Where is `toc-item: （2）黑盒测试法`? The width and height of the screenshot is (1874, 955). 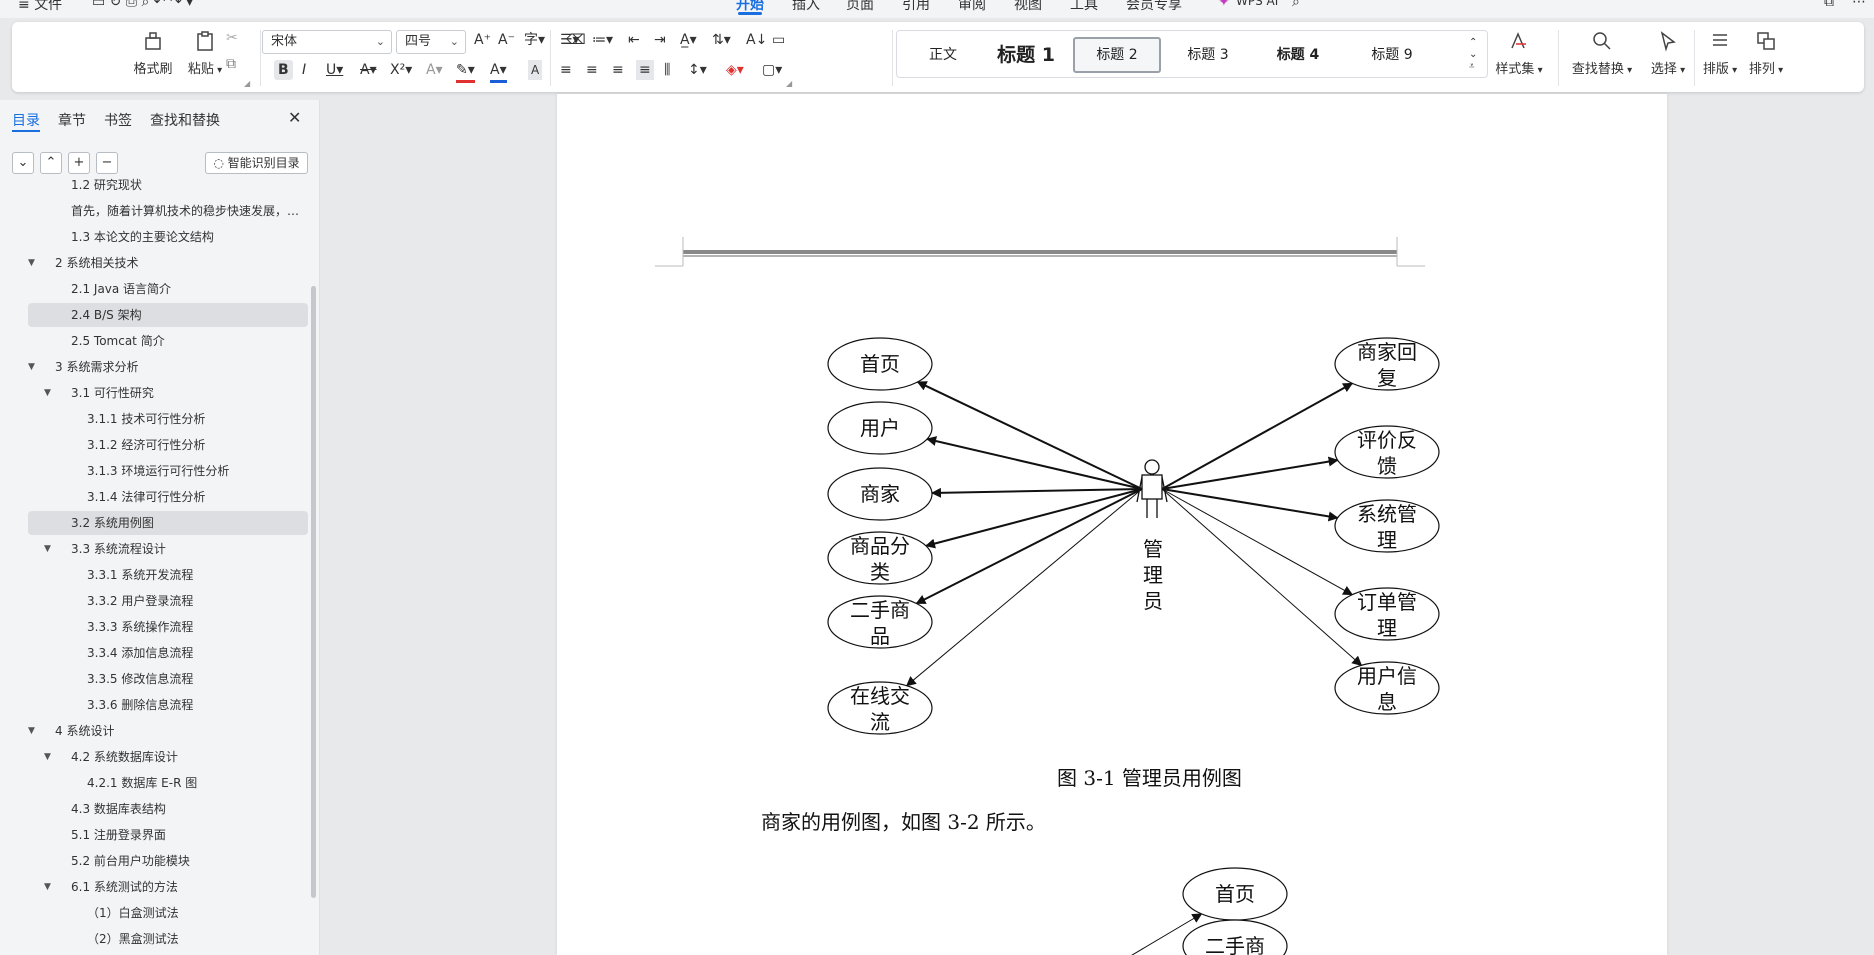
toc-item: （2）黑盒测试法 is located at coordinates (168, 939).